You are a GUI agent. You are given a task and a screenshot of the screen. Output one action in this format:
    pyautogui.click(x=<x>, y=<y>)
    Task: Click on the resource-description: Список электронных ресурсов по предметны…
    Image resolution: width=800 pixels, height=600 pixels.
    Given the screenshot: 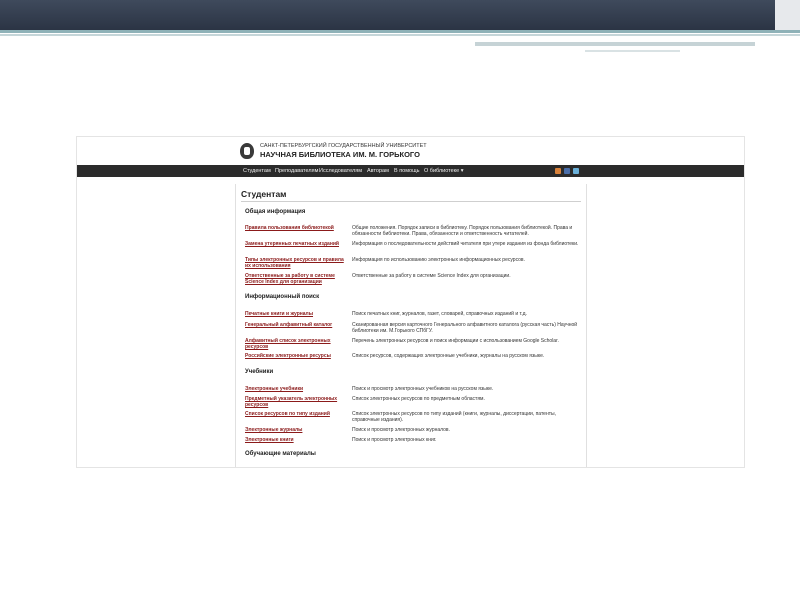 What is the action you would take?
    pyautogui.click(x=418, y=399)
    